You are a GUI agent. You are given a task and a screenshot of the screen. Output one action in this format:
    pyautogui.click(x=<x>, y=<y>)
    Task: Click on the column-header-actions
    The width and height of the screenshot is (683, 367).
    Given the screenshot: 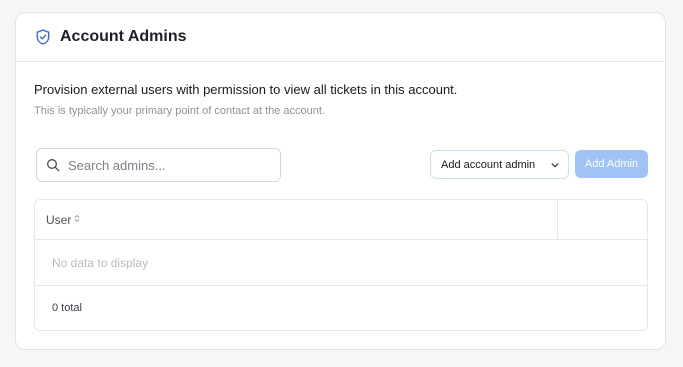 What is the action you would take?
    pyautogui.click(x=602, y=219)
    